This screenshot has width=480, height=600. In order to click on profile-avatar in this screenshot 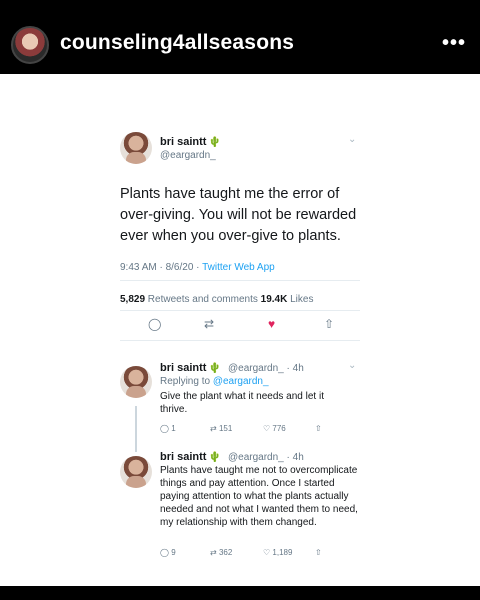, I will do `click(30, 45)`.